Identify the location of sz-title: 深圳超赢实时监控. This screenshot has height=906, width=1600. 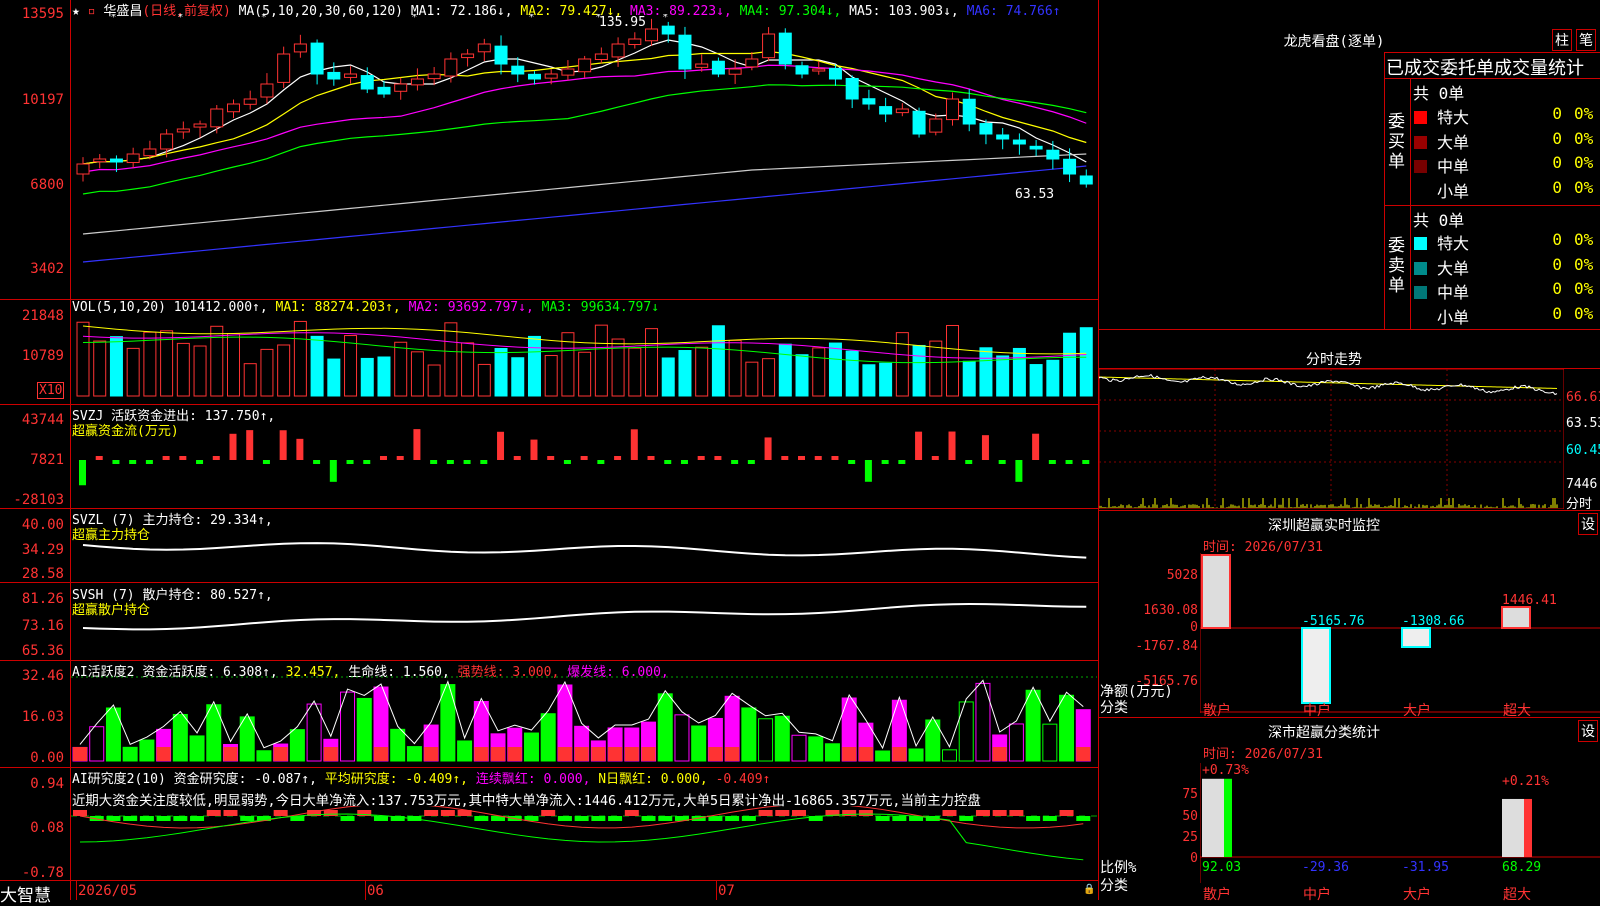
(1324, 526).